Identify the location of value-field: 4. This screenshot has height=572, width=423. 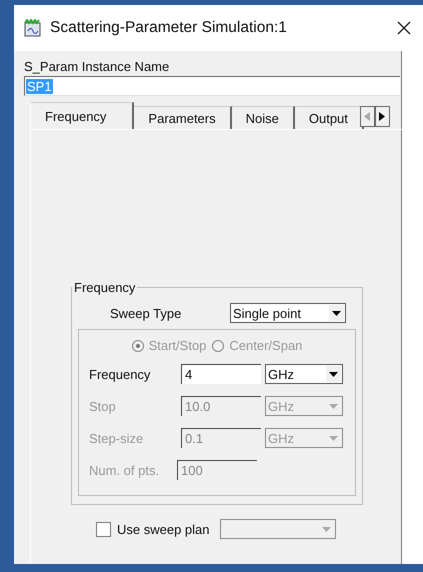
(221, 374).